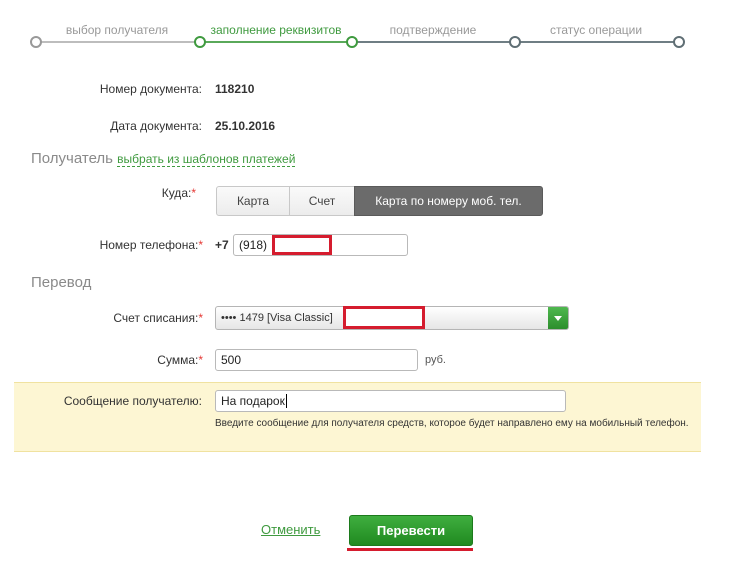 Image resolution: width=730 pixels, height=562 pixels. I want to click on message-input: На подарок, so click(390, 401).